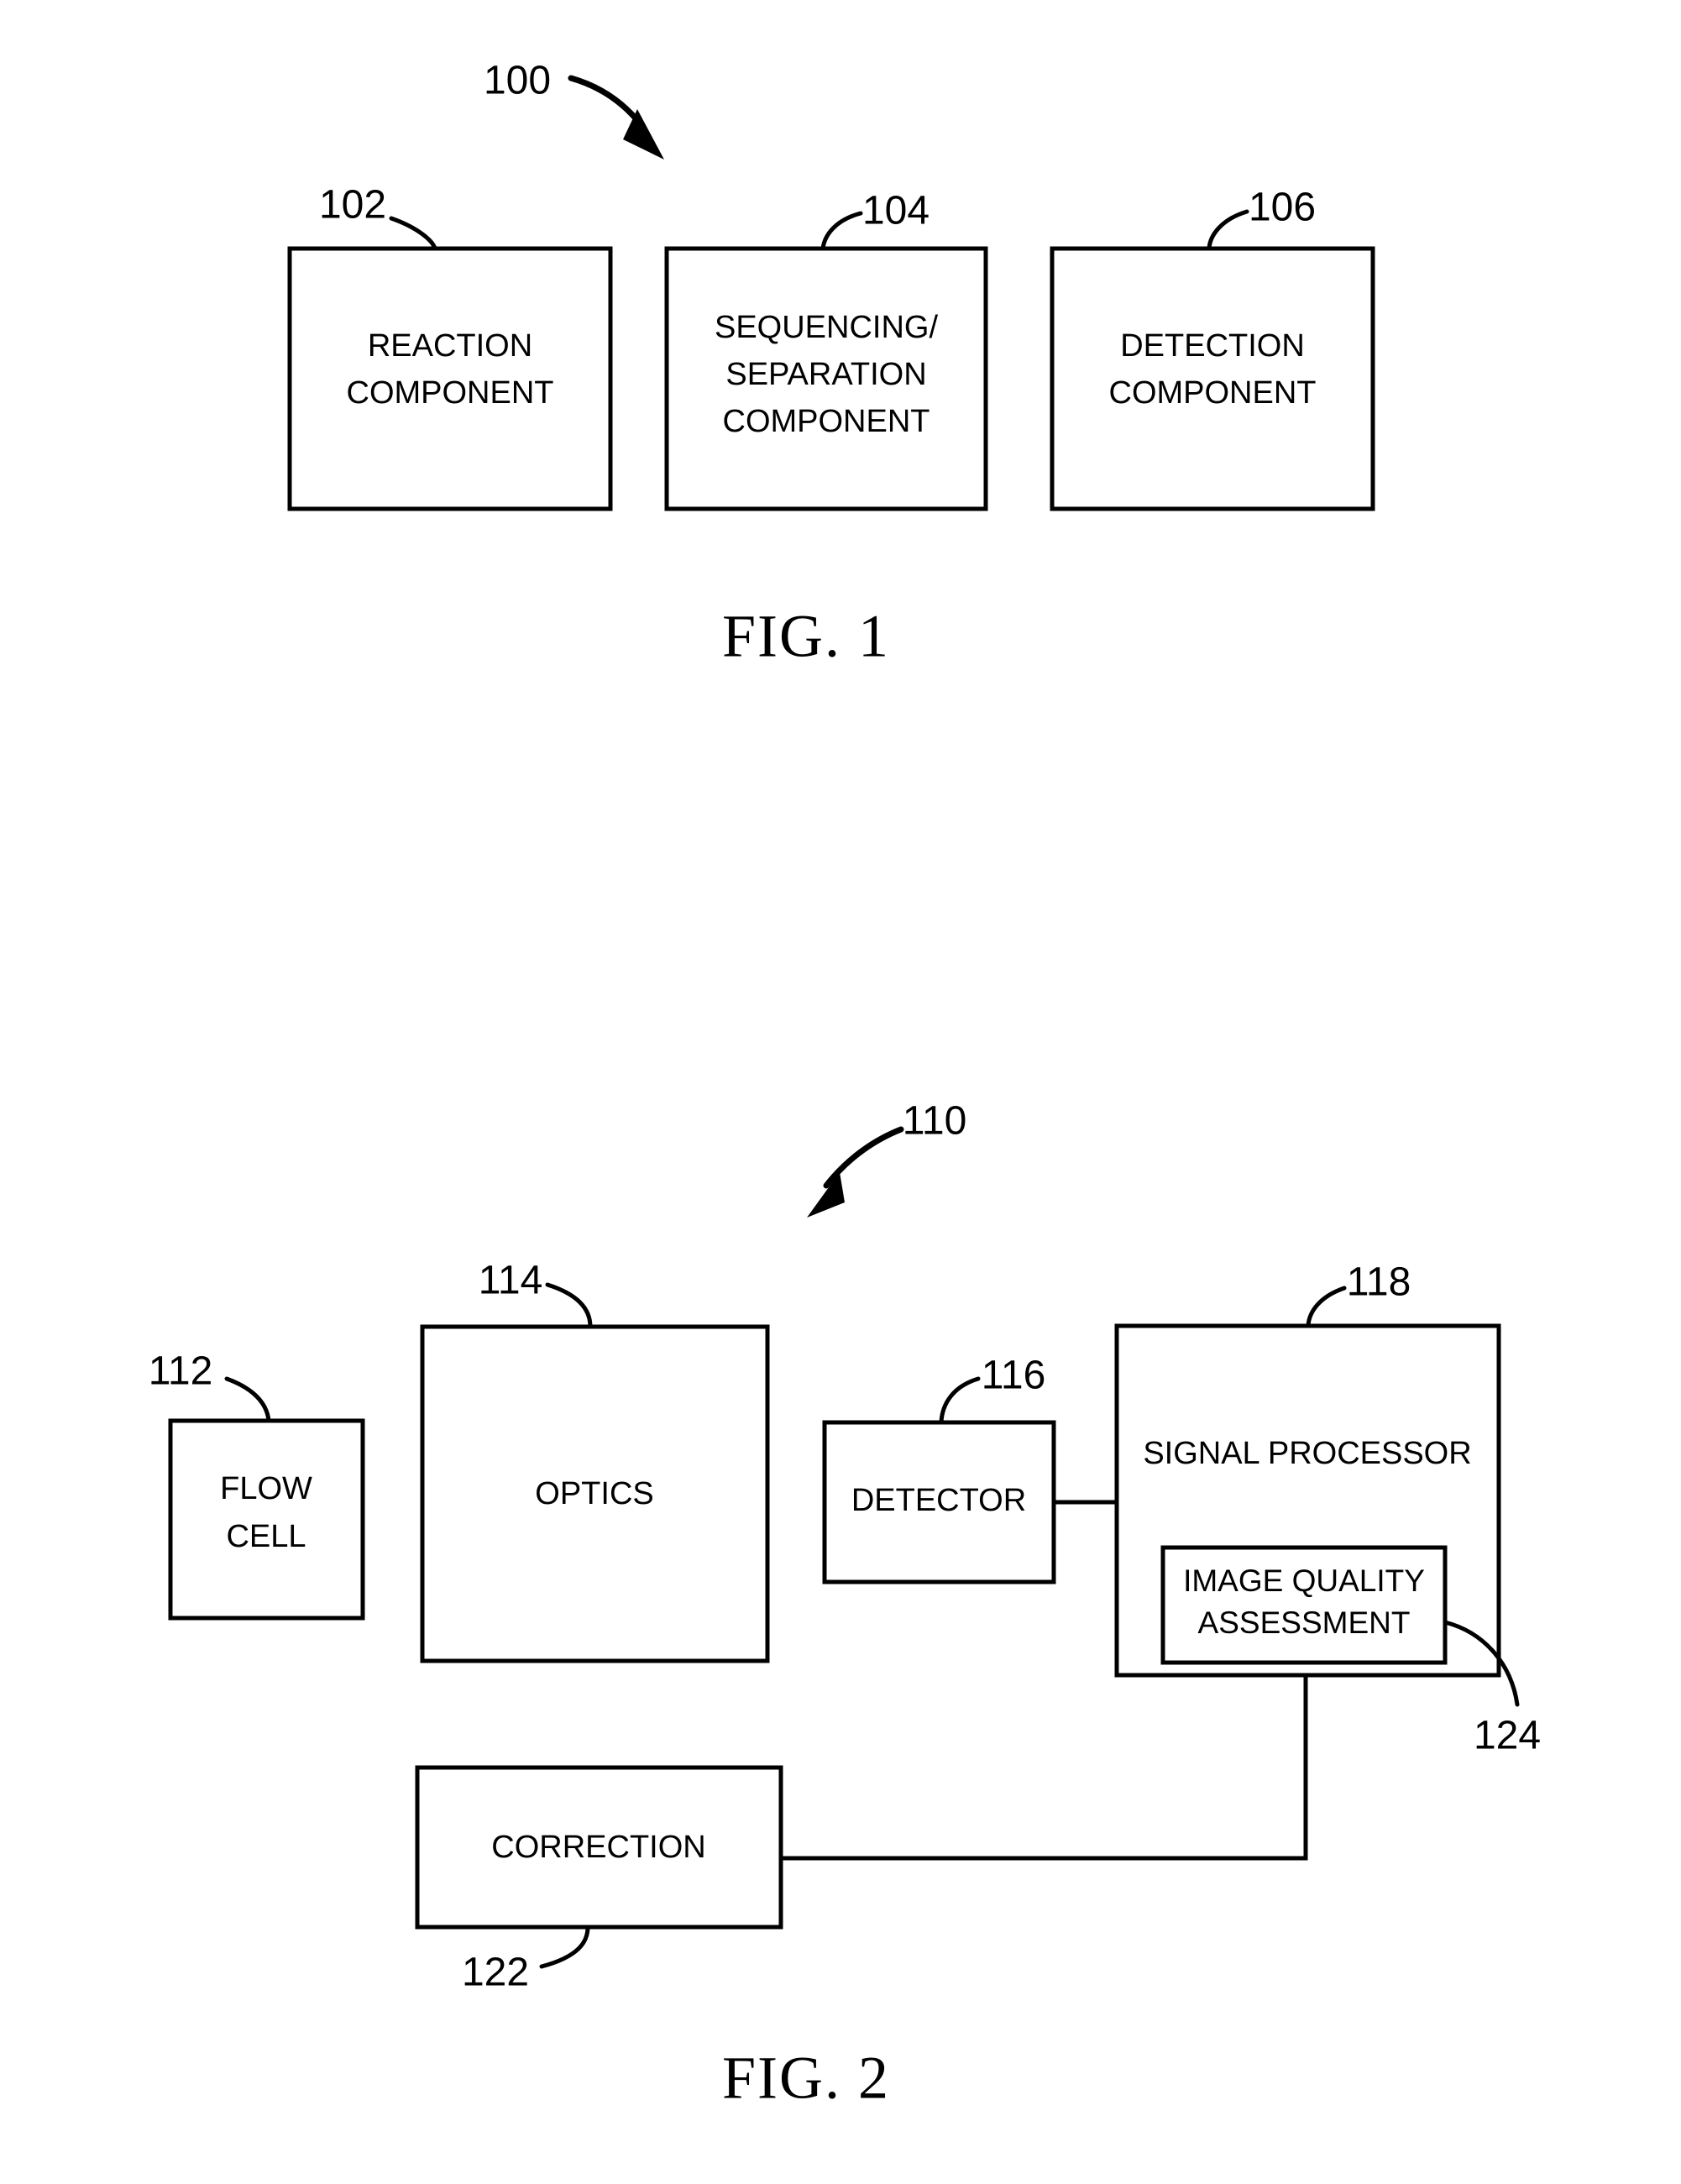 Image resolution: width=1681 pixels, height=2184 pixels. I want to click on box-104-line-1: SEQUENCING/, so click(827, 327).